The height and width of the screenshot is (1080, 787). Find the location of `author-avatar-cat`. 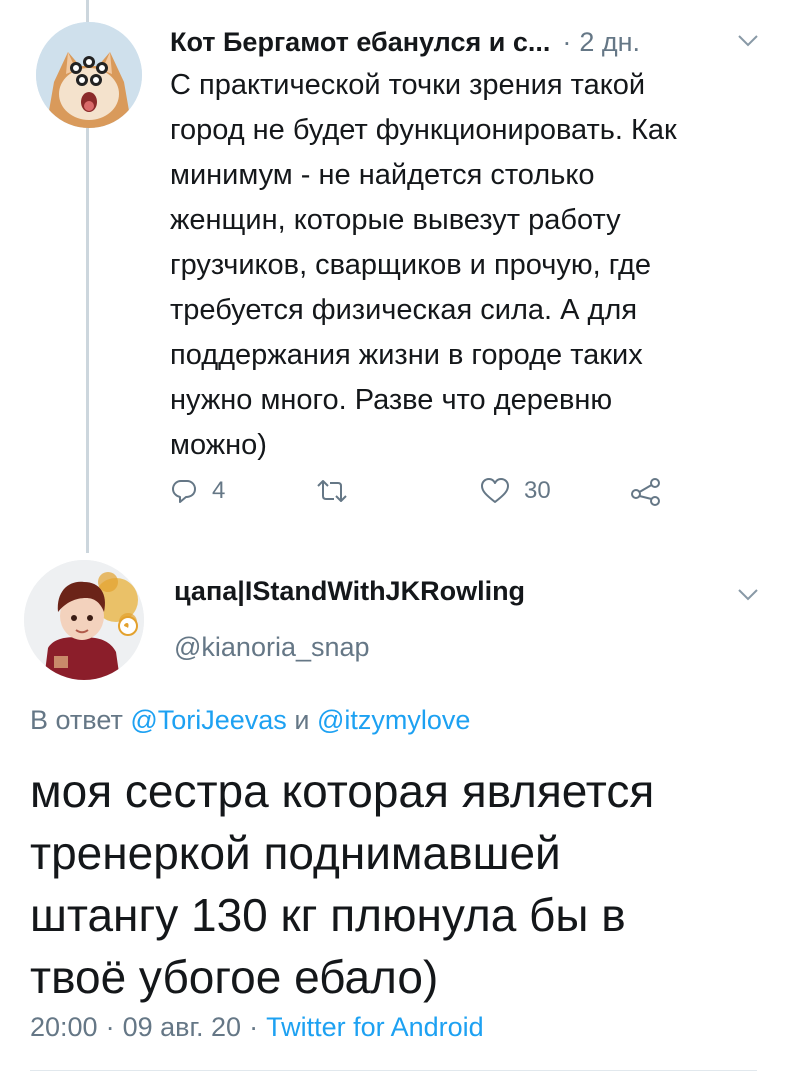

author-avatar-cat is located at coordinates (89, 75).